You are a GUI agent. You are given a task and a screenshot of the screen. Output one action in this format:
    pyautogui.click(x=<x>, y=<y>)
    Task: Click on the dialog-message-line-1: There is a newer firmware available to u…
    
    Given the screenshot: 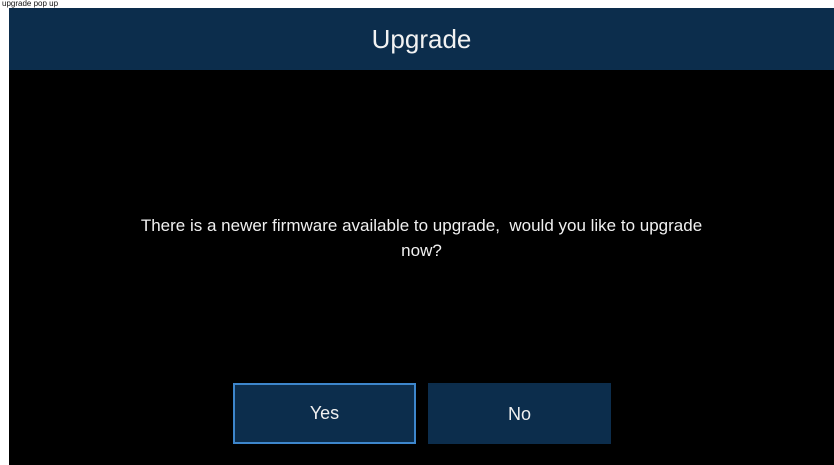 What is the action you would take?
    pyautogui.click(x=421, y=225)
    